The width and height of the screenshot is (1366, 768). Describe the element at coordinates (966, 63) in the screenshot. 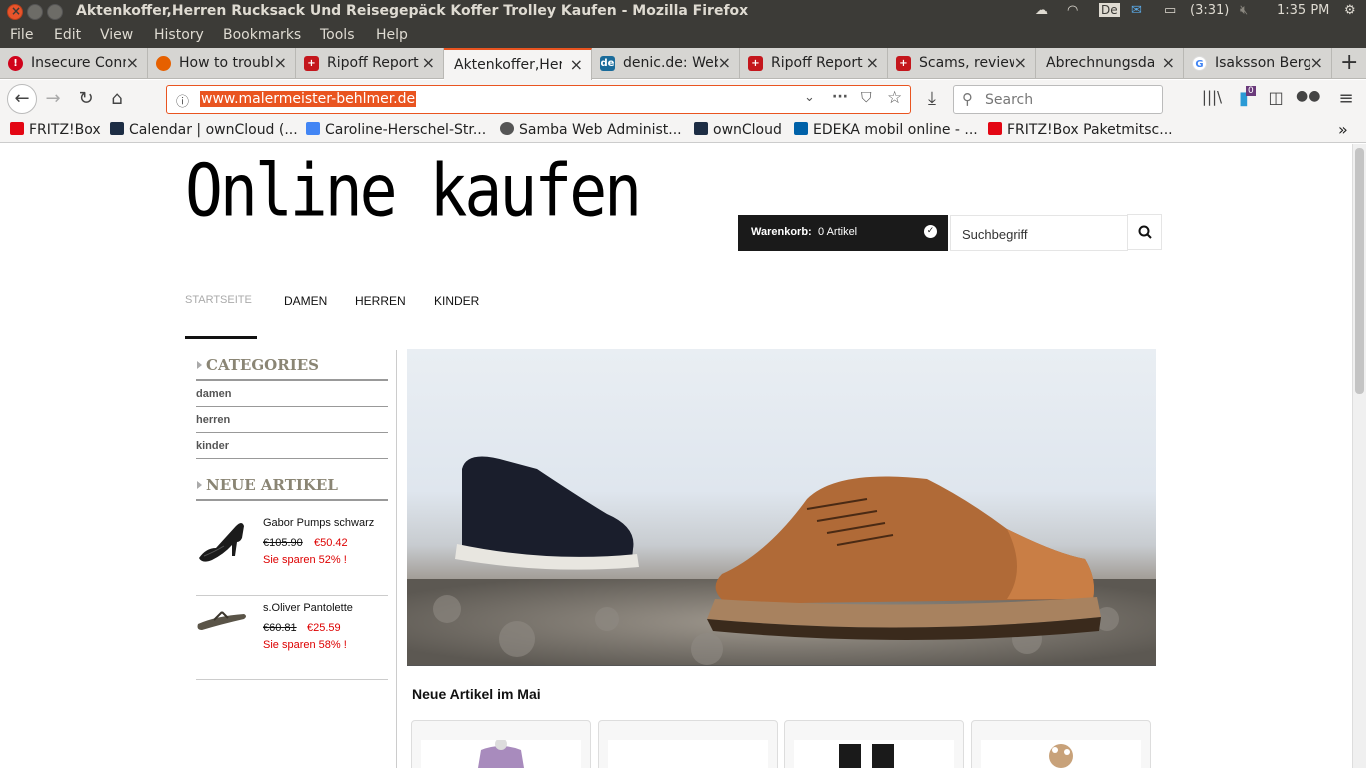

I see `tab-label: Scams, reviews` at that location.